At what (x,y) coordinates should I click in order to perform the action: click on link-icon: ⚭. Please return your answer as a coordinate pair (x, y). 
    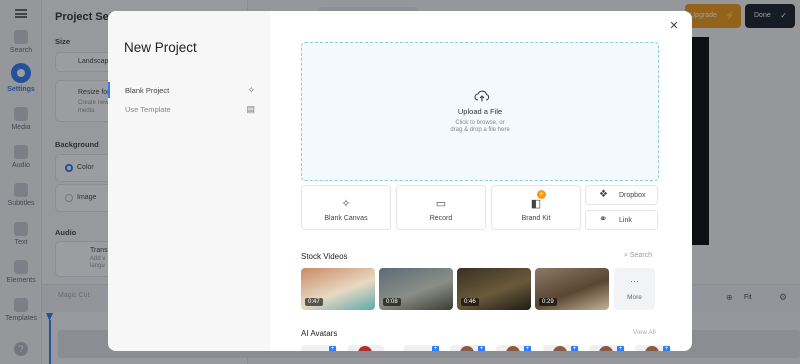
    Looking at the image, I should click on (603, 219).